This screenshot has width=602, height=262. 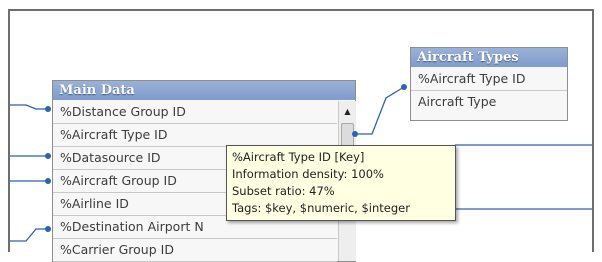 What do you see at coordinates (204, 90) in the screenshot?
I see `main-data-title: Main Data` at bounding box center [204, 90].